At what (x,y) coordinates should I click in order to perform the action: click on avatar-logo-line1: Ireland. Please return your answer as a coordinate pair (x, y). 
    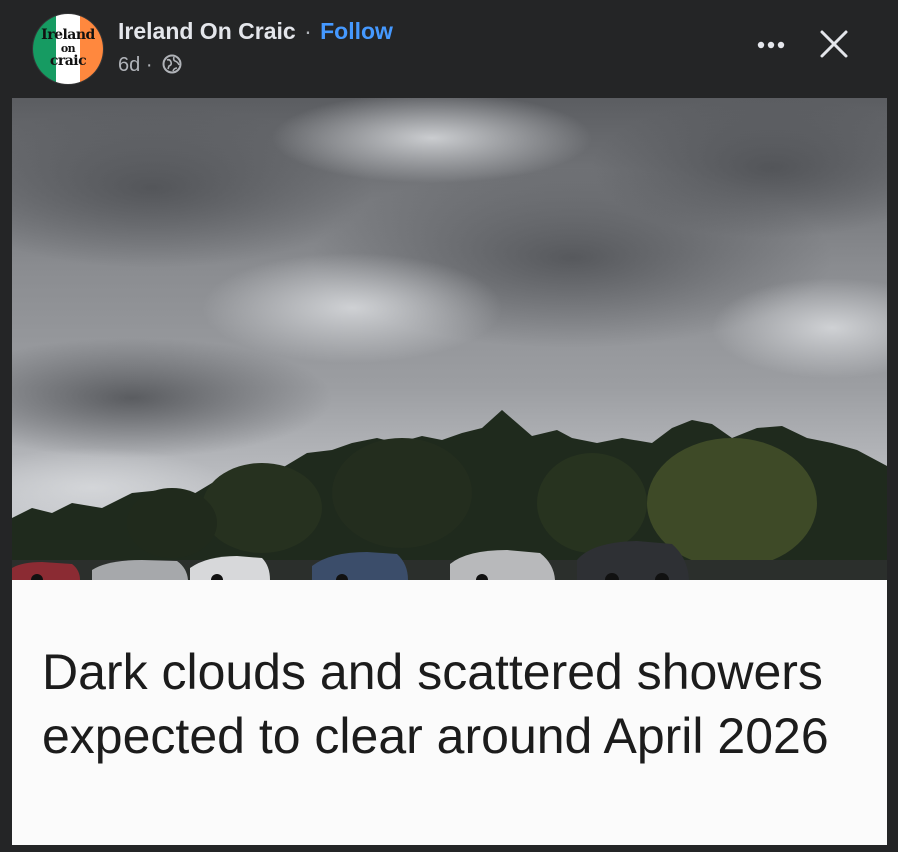
    Looking at the image, I should click on (68, 35).